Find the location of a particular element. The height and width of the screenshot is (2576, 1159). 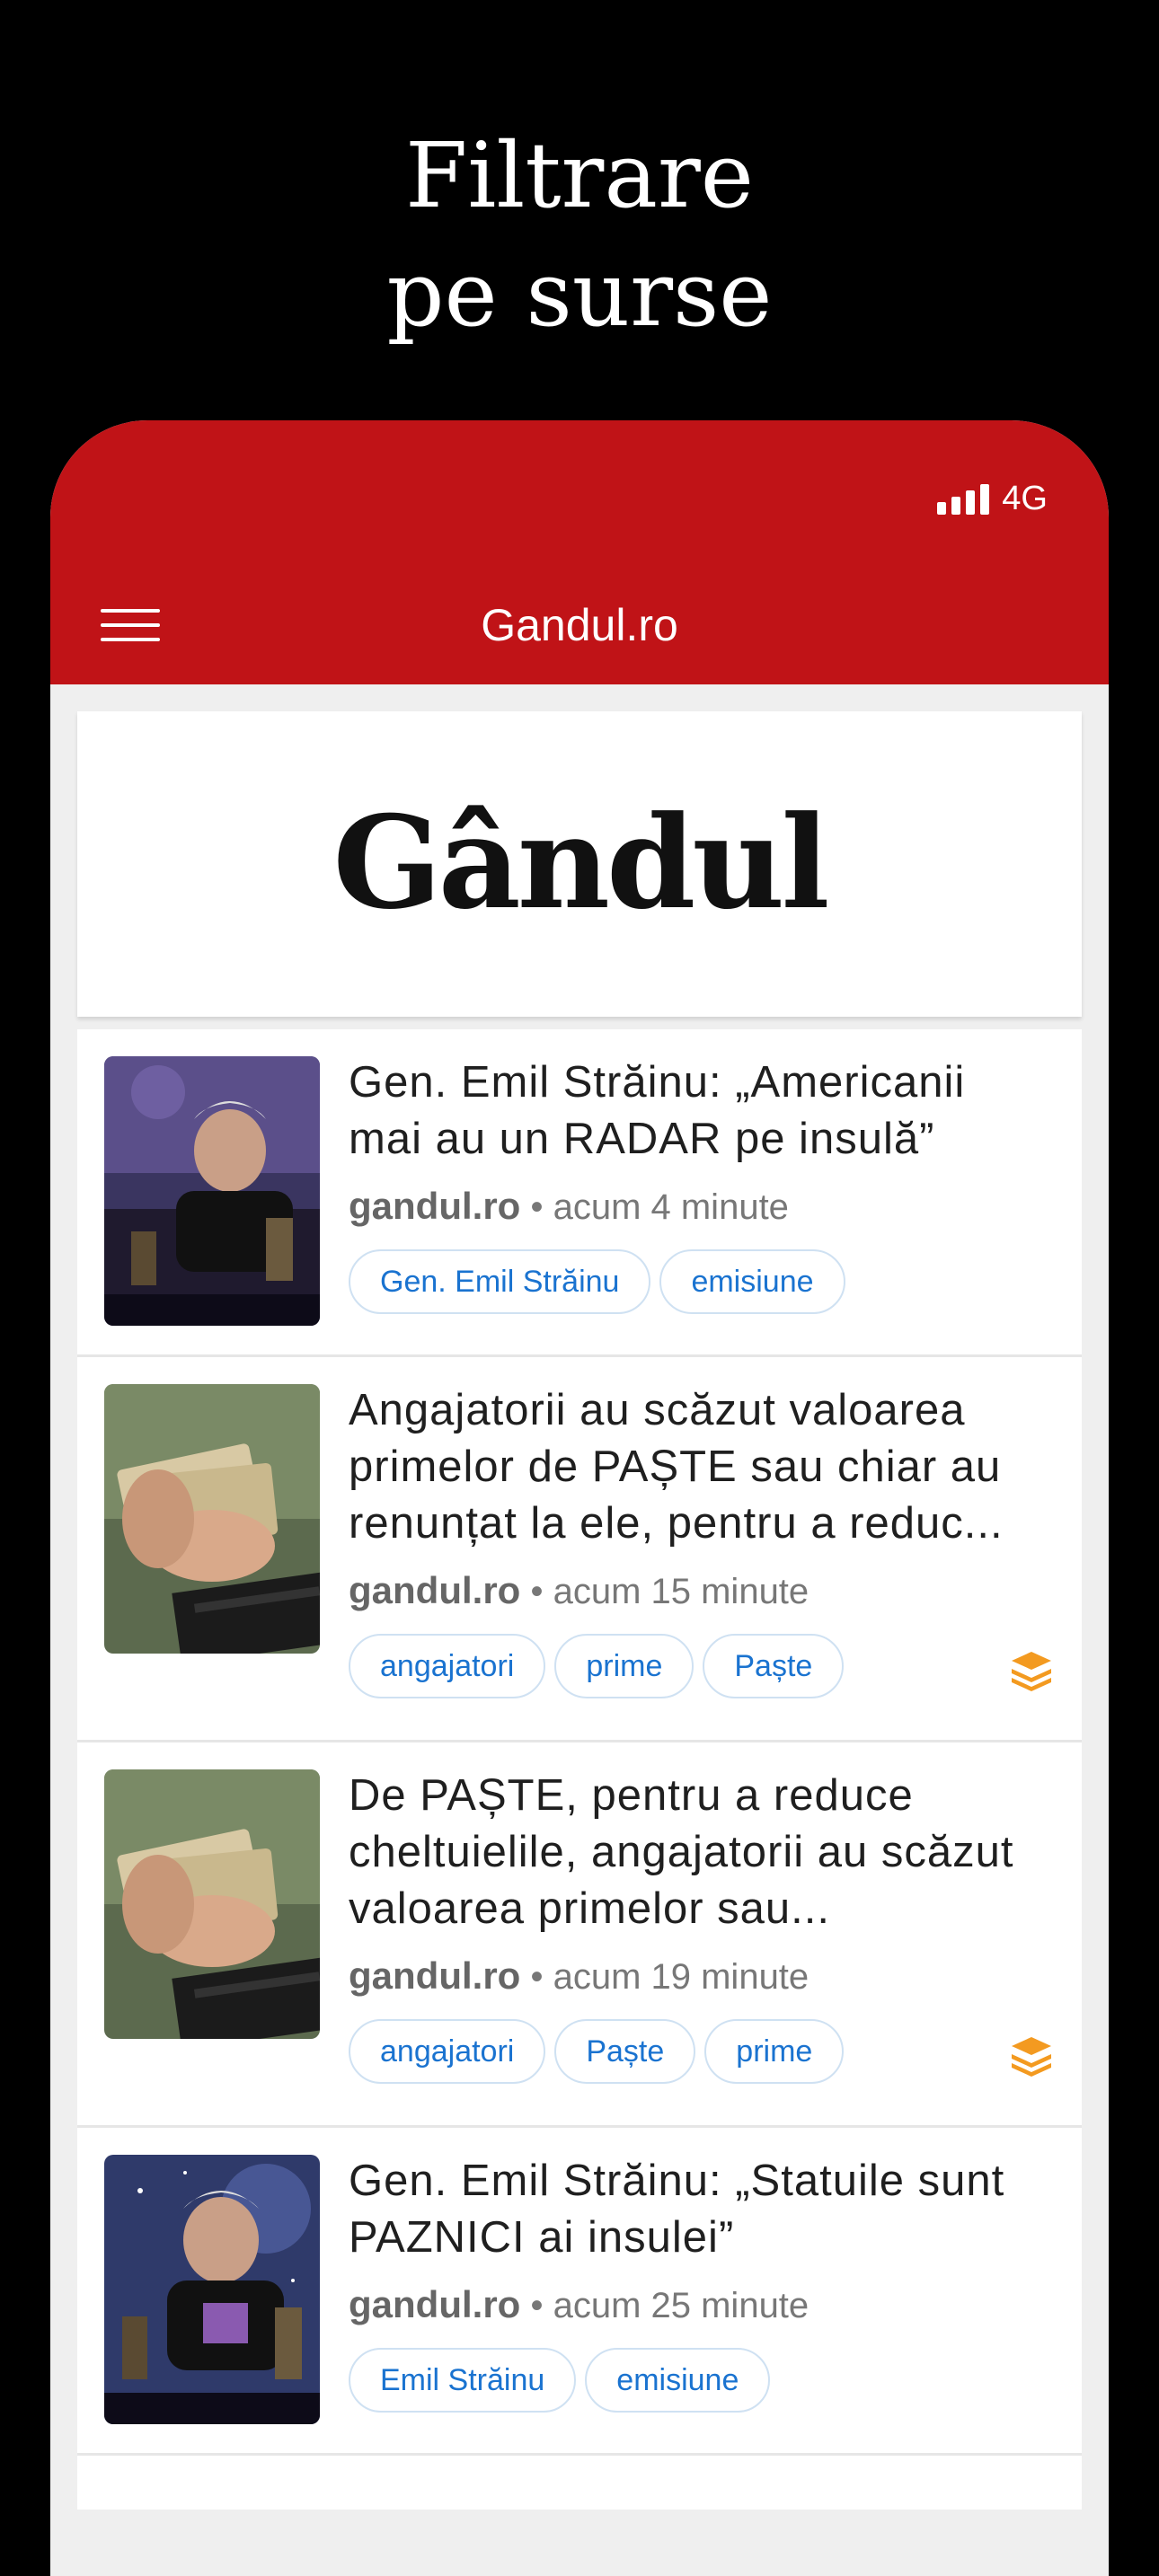

promo-title-line2: pe surse is located at coordinates (579, 294).